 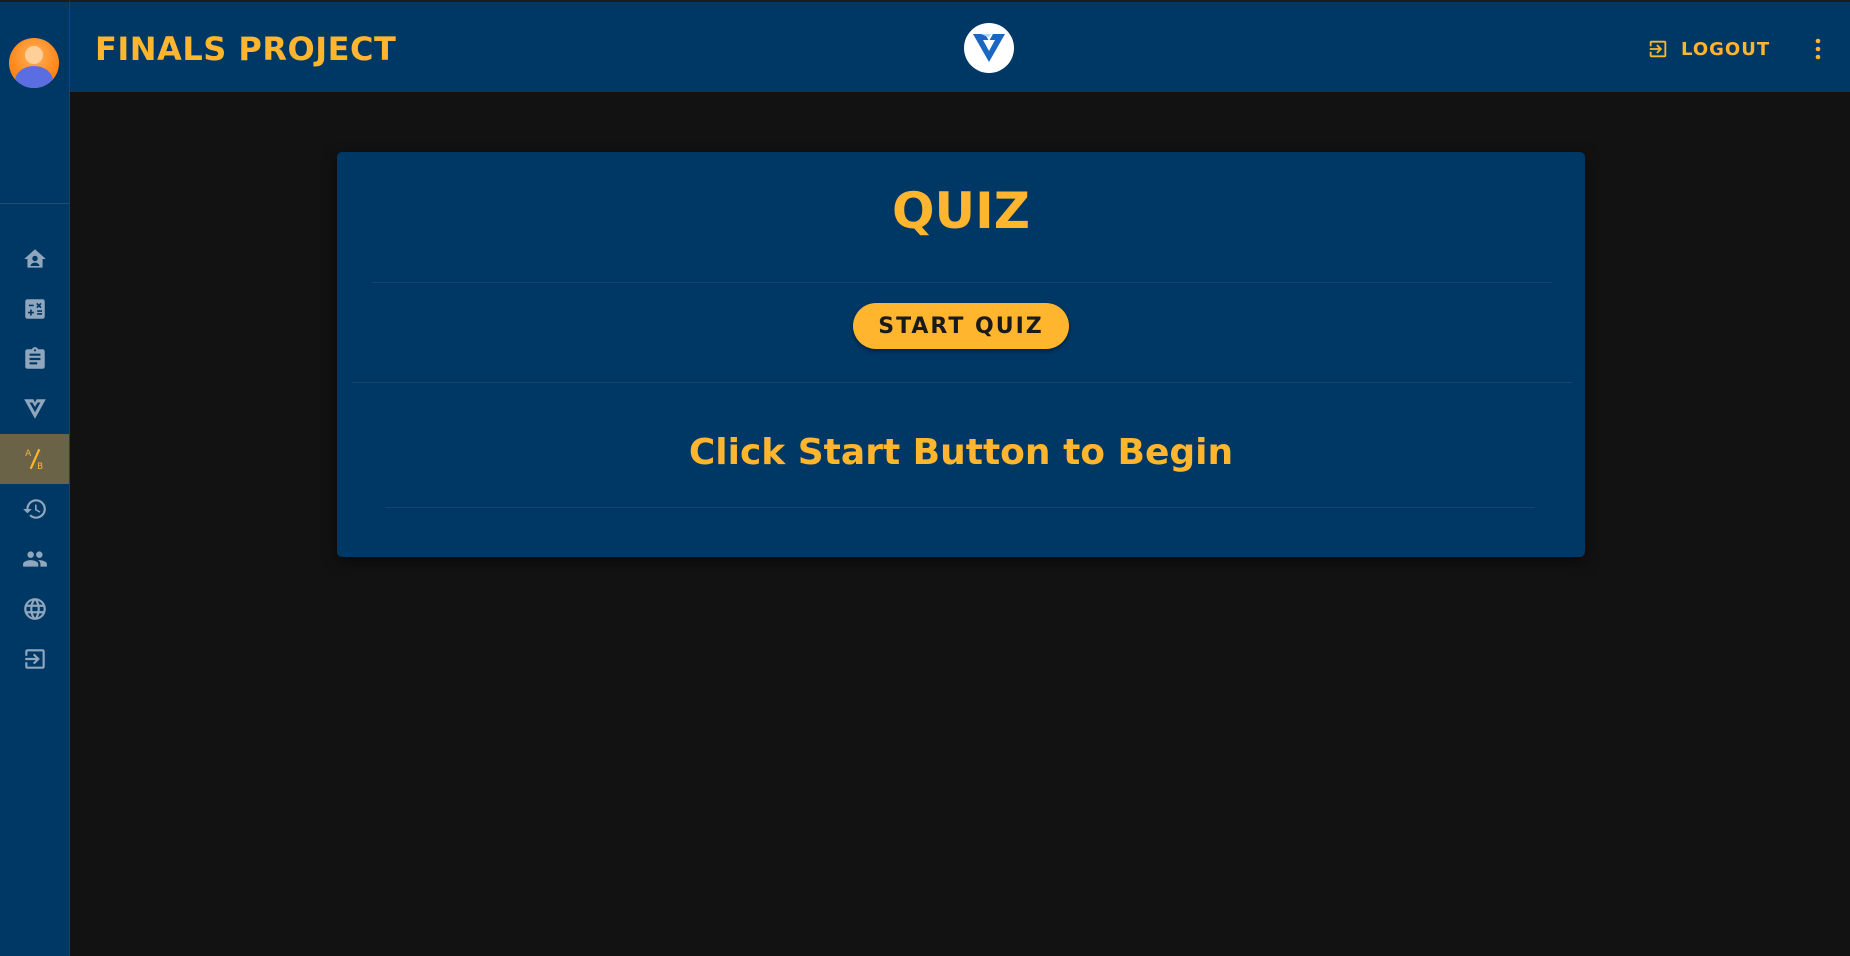 I want to click on quiz-title: QUIZ, so click(x=961, y=211).